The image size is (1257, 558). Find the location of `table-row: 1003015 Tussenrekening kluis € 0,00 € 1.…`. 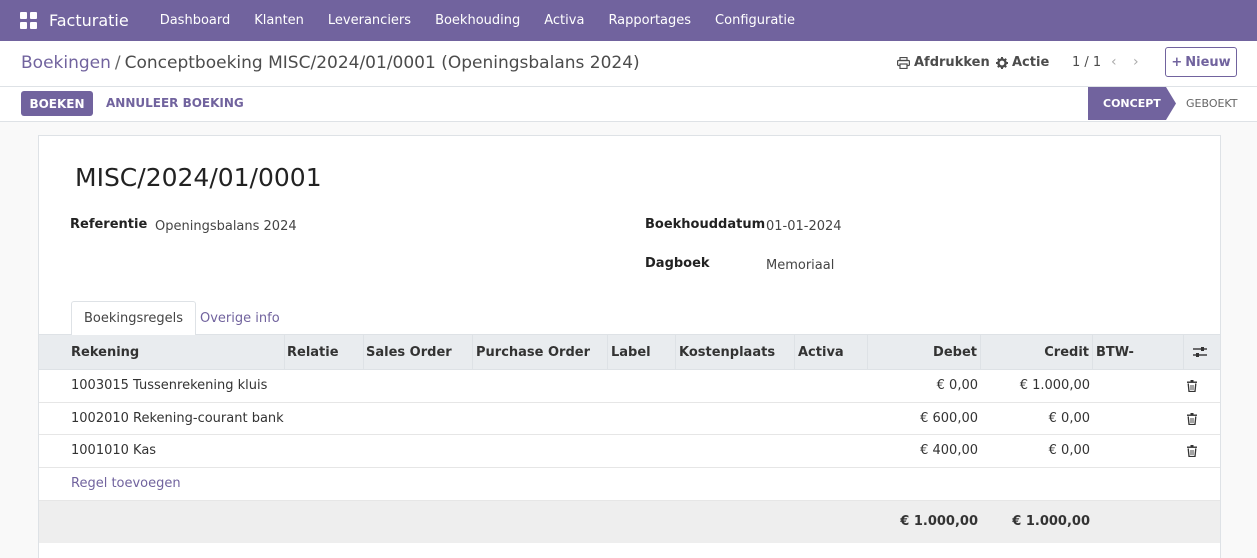

table-row: 1003015 Tussenrekening kluis € 0,00 € 1.… is located at coordinates (629, 386).